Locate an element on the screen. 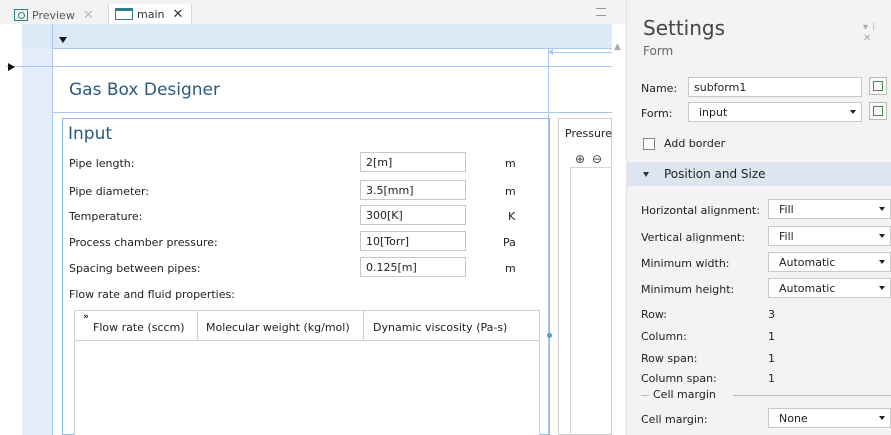 This screenshot has height=435, width=891. edit-icon is located at coordinates (878, 86).